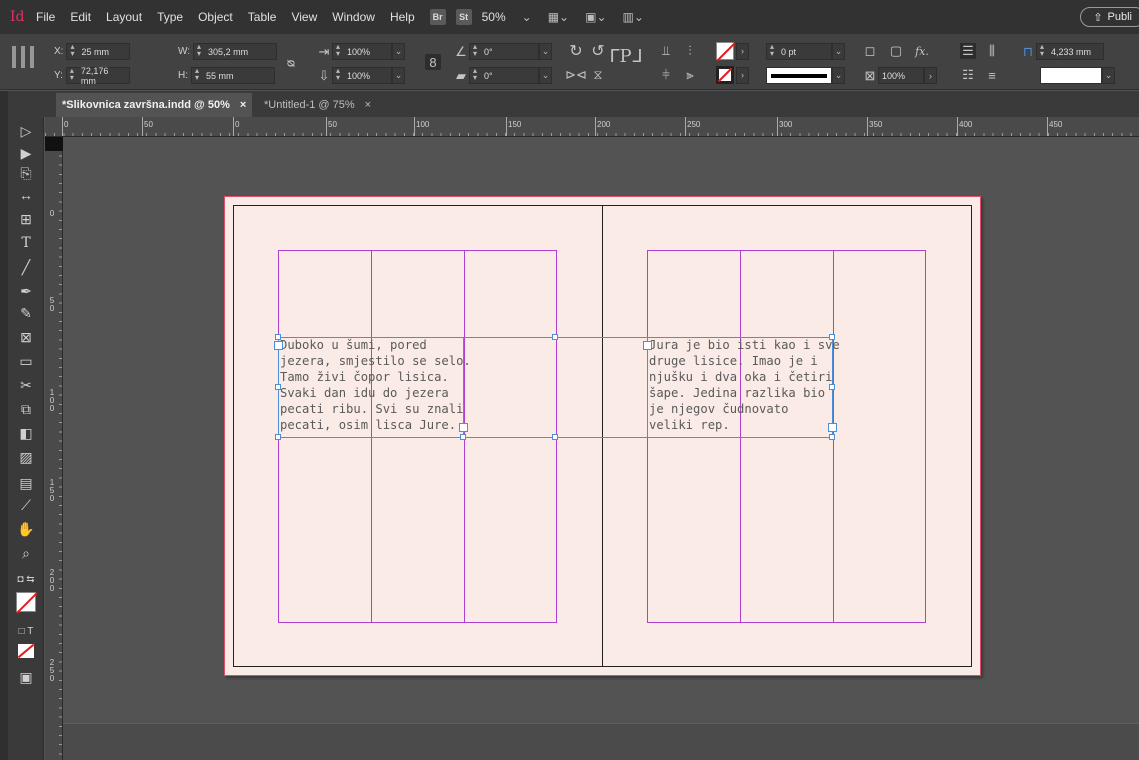 The image size is (1139, 760). I want to click on justify-icon: ≡, so click(992, 75).